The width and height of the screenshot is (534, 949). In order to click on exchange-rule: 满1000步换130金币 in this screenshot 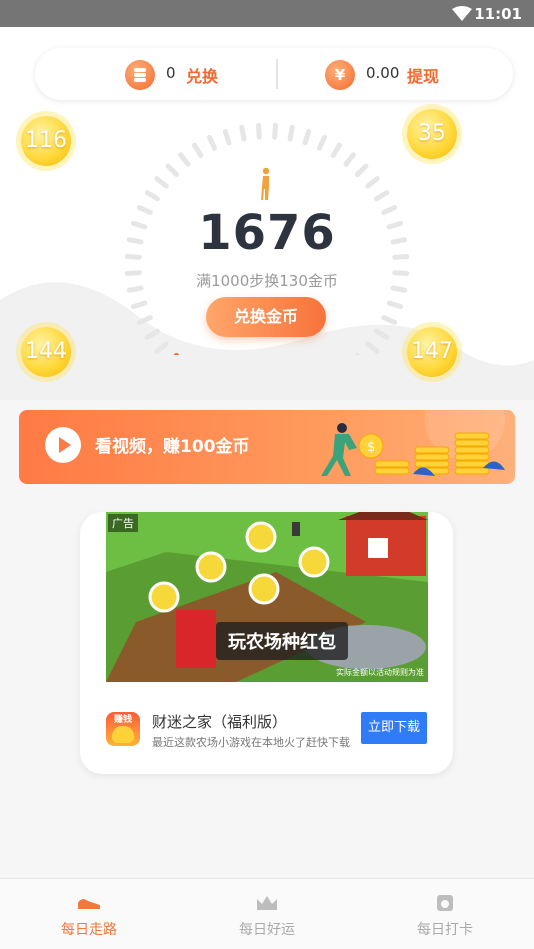, I will do `click(267, 281)`.